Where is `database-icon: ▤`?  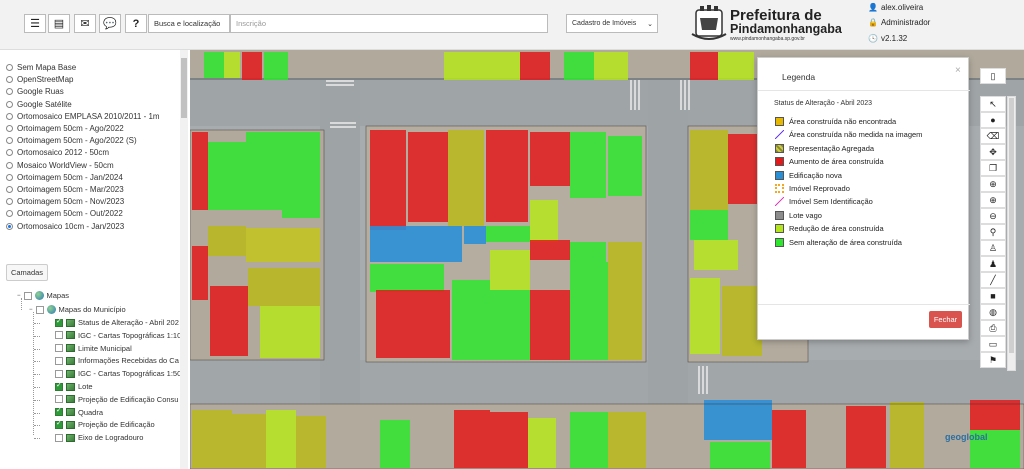
database-icon: ▤ is located at coordinates (59, 23).